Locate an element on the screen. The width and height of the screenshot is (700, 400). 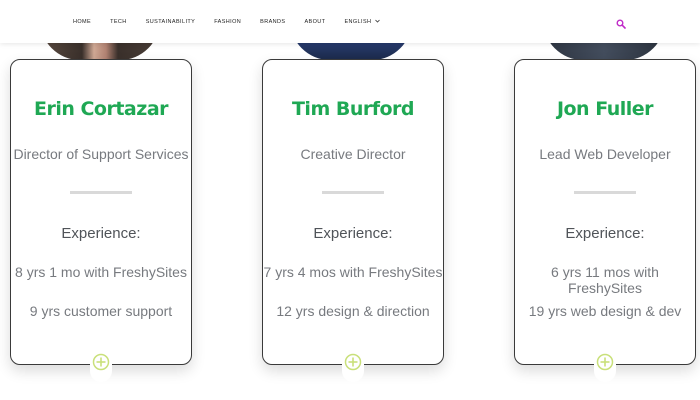
nav-label: HOME is located at coordinates (82, 21).